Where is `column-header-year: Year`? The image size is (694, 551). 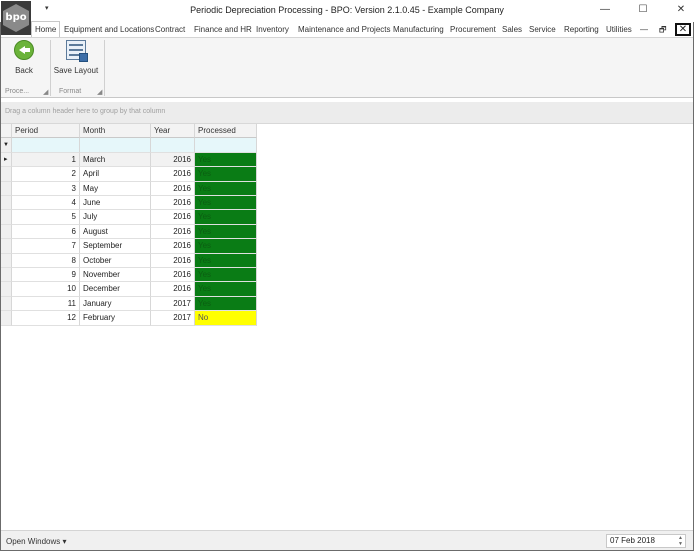 column-header-year: Year is located at coordinates (173, 131).